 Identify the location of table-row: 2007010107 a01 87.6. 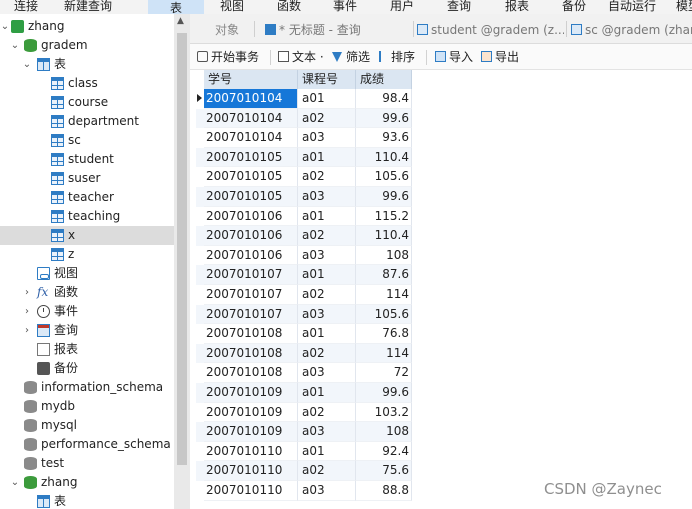
(304, 275).